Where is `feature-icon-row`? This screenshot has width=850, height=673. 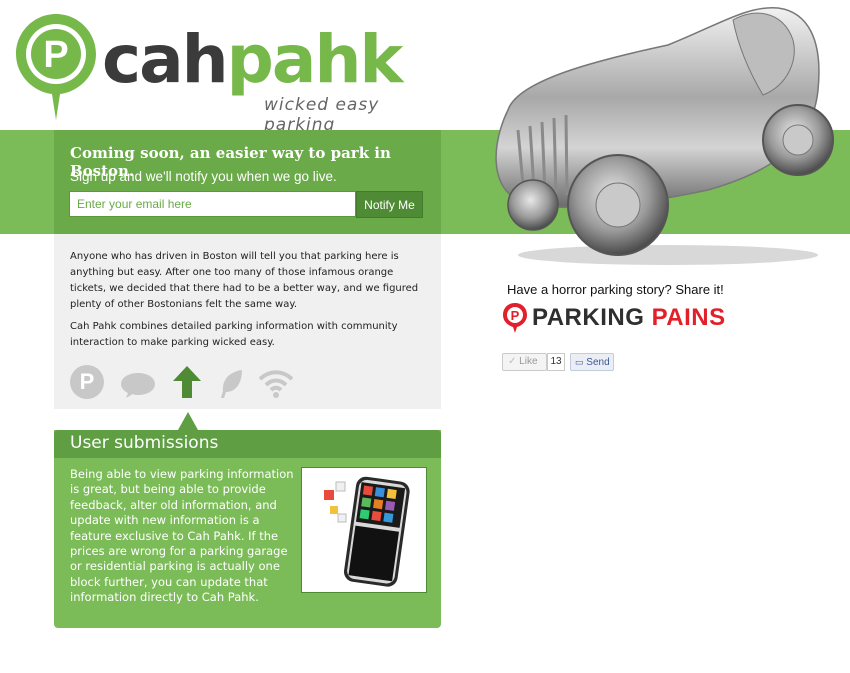 feature-icon-row is located at coordinates (190, 384).